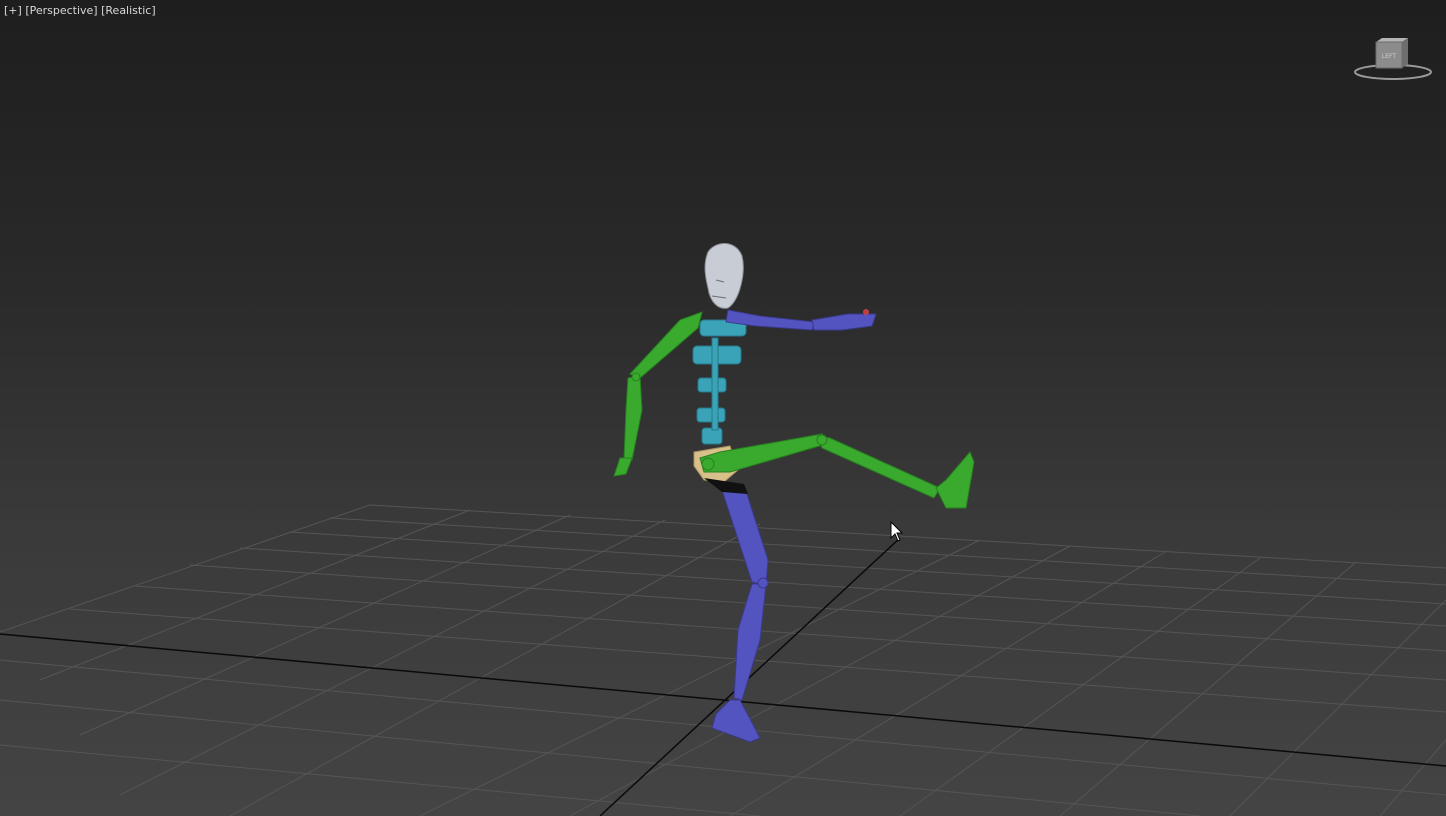  What do you see at coordinates (13, 10) in the screenshot?
I see `viewport-general-menu: [+]` at bounding box center [13, 10].